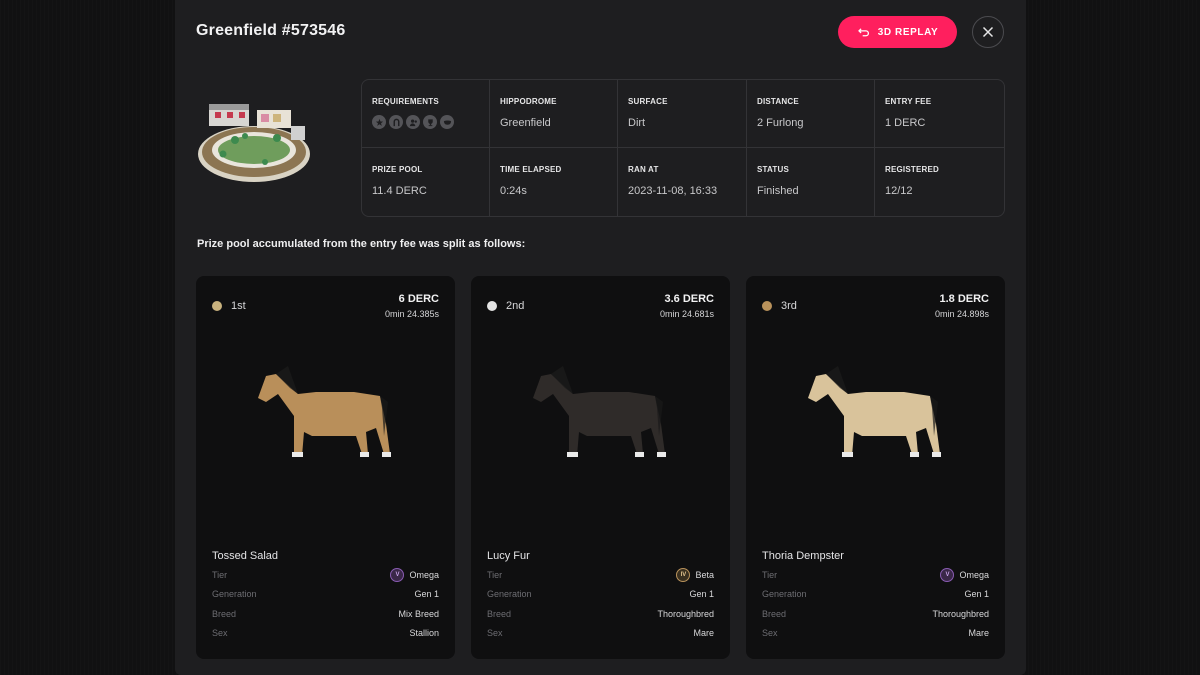 The height and width of the screenshot is (675, 1200). I want to click on trophy-icon, so click(430, 122).